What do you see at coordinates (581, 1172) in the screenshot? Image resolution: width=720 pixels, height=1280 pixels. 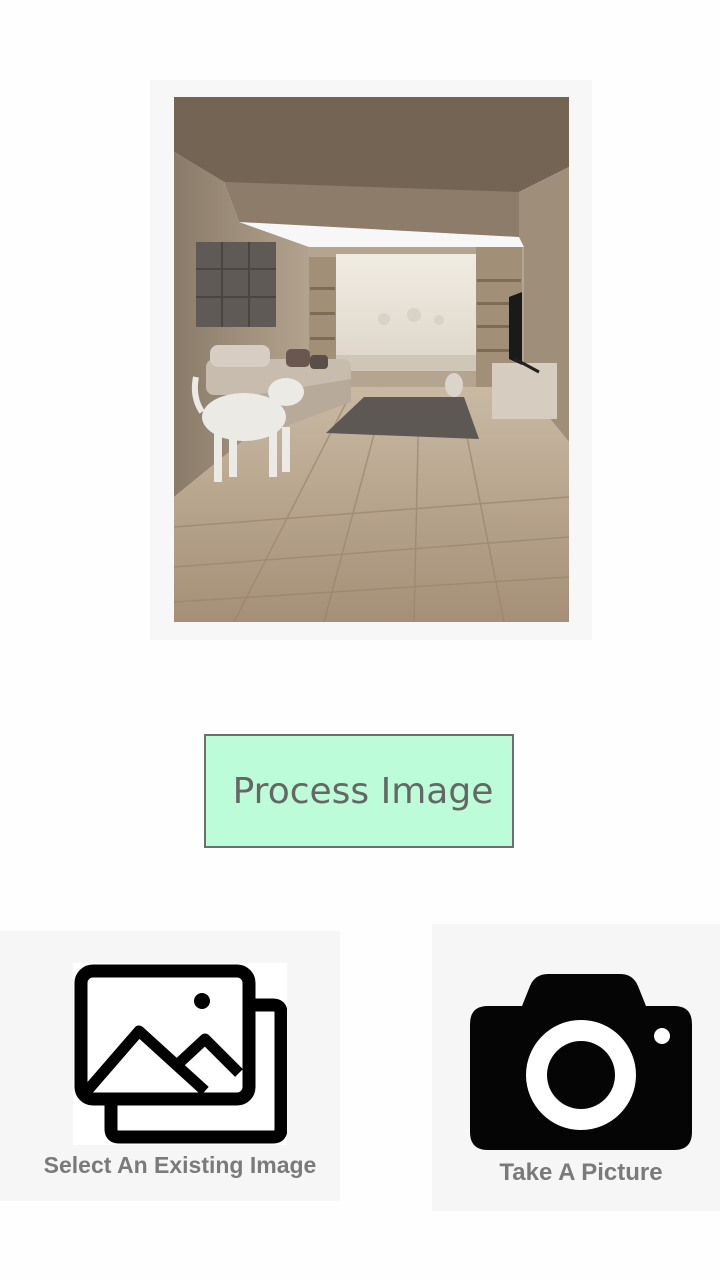 I see `take-picture-label: Take A Picture` at bounding box center [581, 1172].